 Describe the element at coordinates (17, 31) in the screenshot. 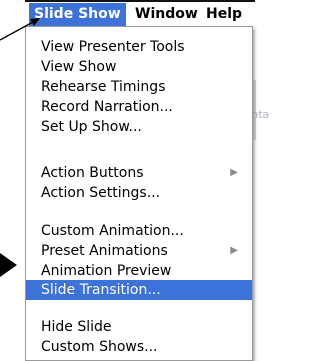

I see `callout-line-top` at that location.